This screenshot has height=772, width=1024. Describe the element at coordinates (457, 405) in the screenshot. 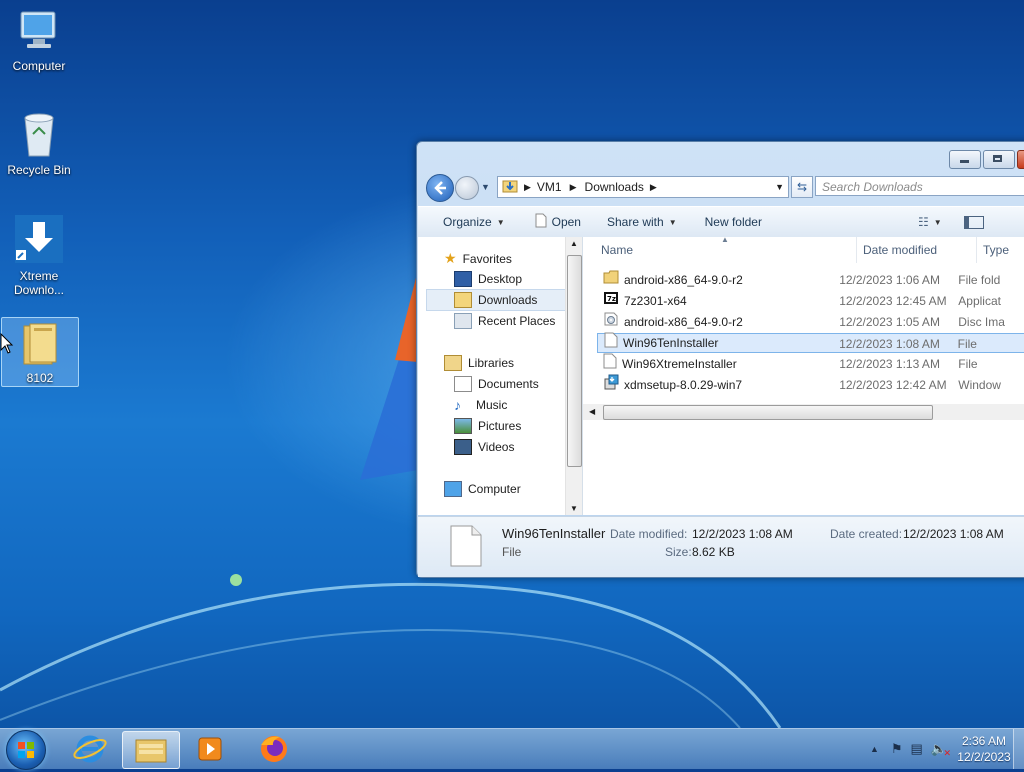

I see `music-icon: ♪` at that location.